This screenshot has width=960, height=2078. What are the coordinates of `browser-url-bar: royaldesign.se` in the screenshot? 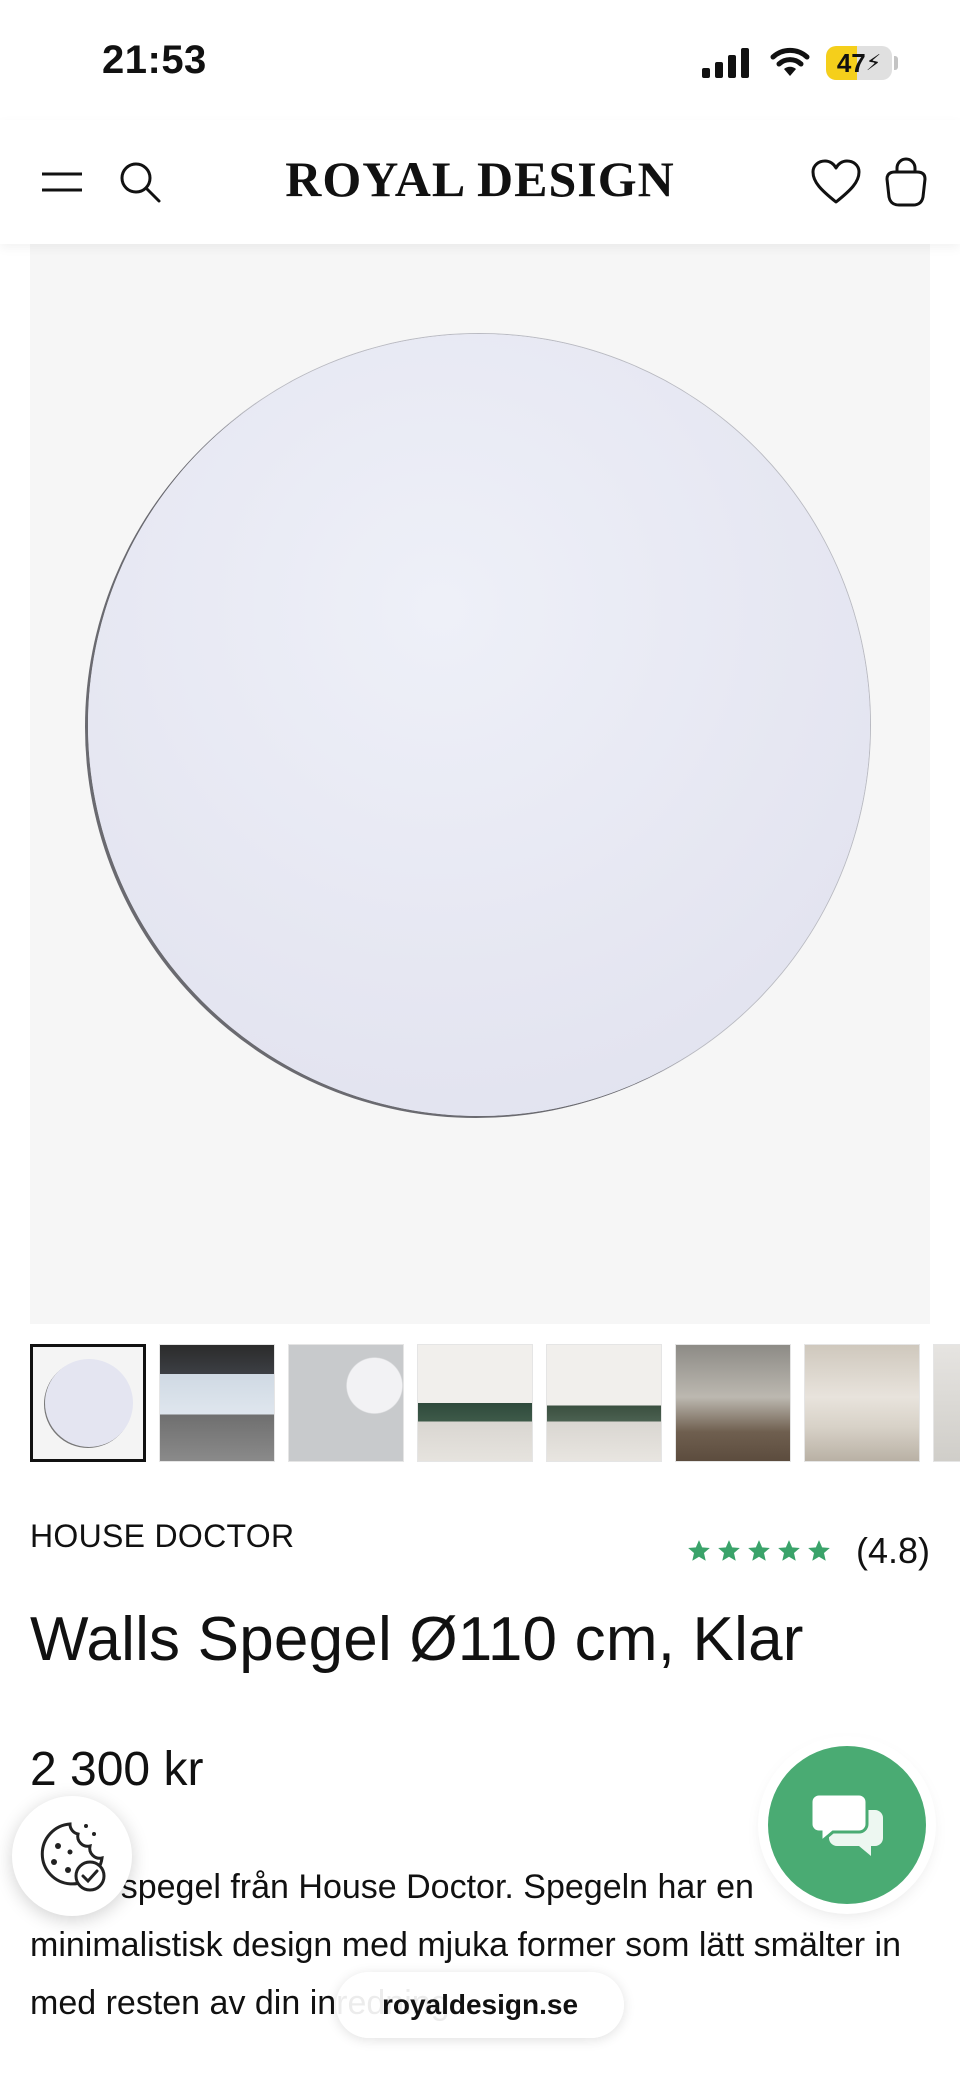 It's located at (480, 2005).